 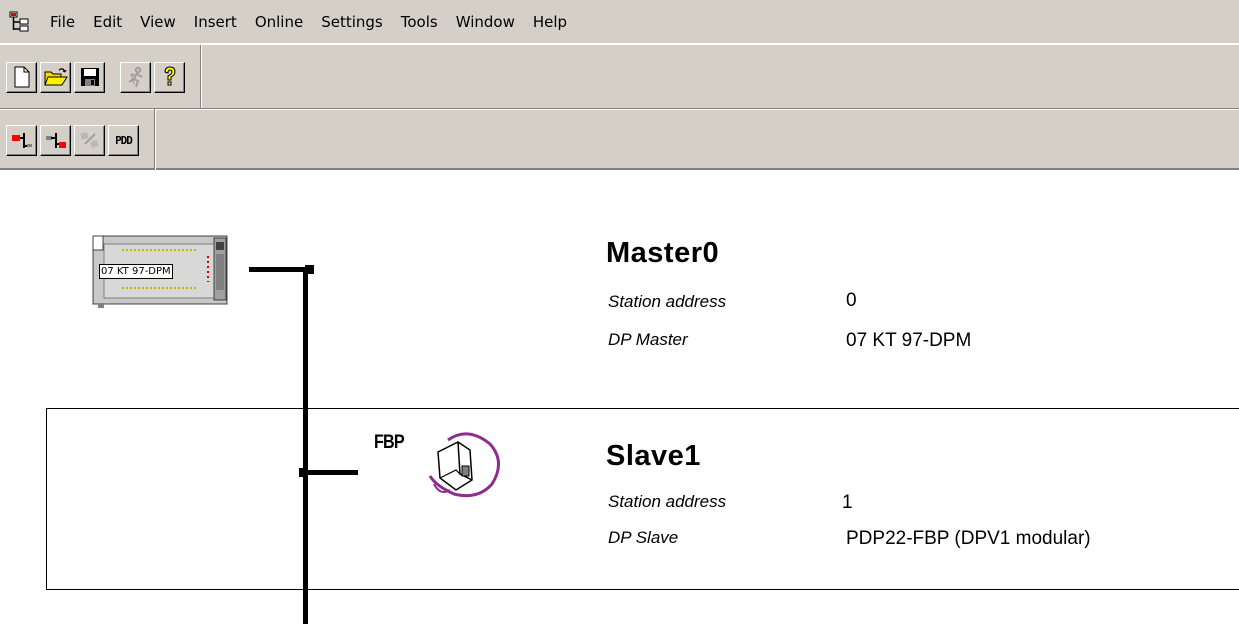 I want to click on new-icon, so click(x=21, y=77).